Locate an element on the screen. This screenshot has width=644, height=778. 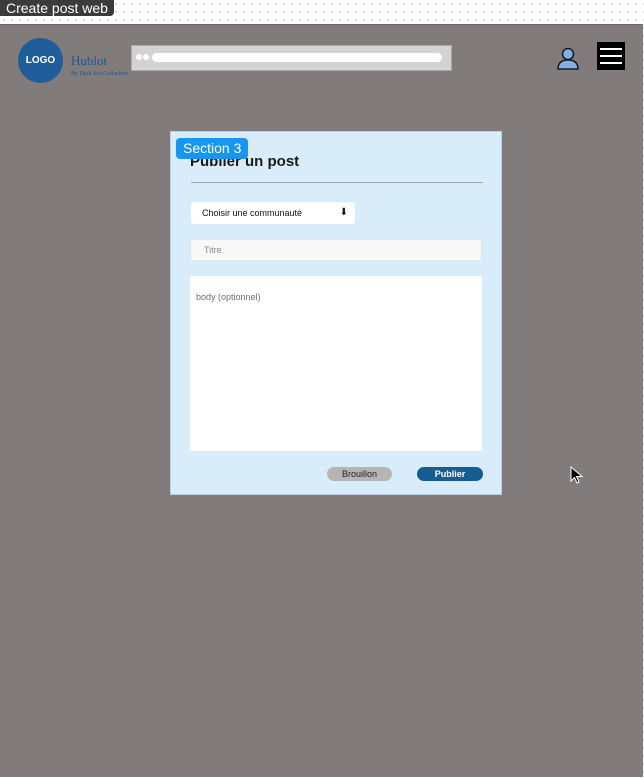
body-textarea: body (optionnel) is located at coordinates (336, 363).